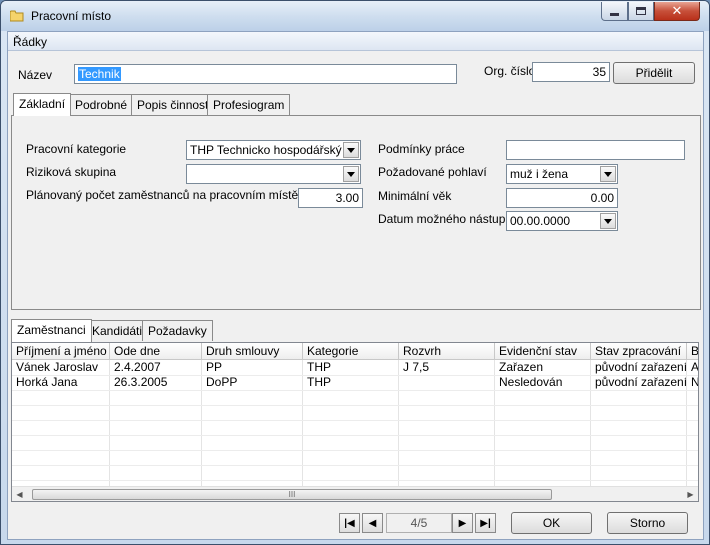 The height and width of the screenshot is (545, 710). I want to click on tab-kandidati: Kandidáti, so click(117, 330).